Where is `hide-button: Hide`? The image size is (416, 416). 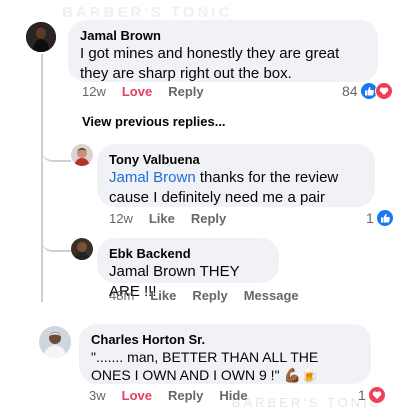
hide-button: Hide is located at coordinates (233, 395).